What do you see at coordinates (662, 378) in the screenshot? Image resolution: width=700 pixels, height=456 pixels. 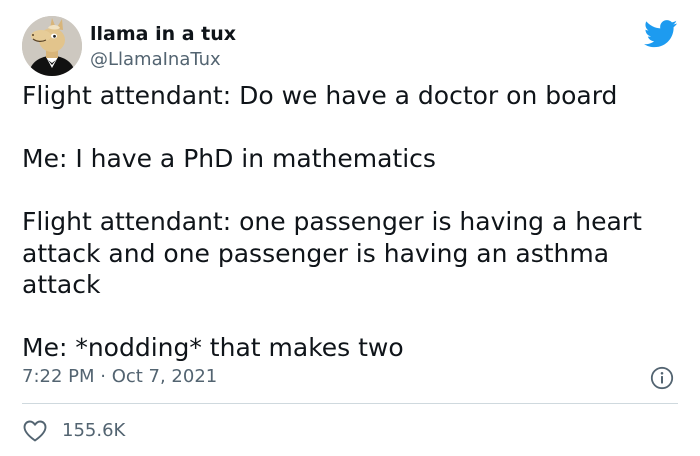 I see `info-icon` at bounding box center [662, 378].